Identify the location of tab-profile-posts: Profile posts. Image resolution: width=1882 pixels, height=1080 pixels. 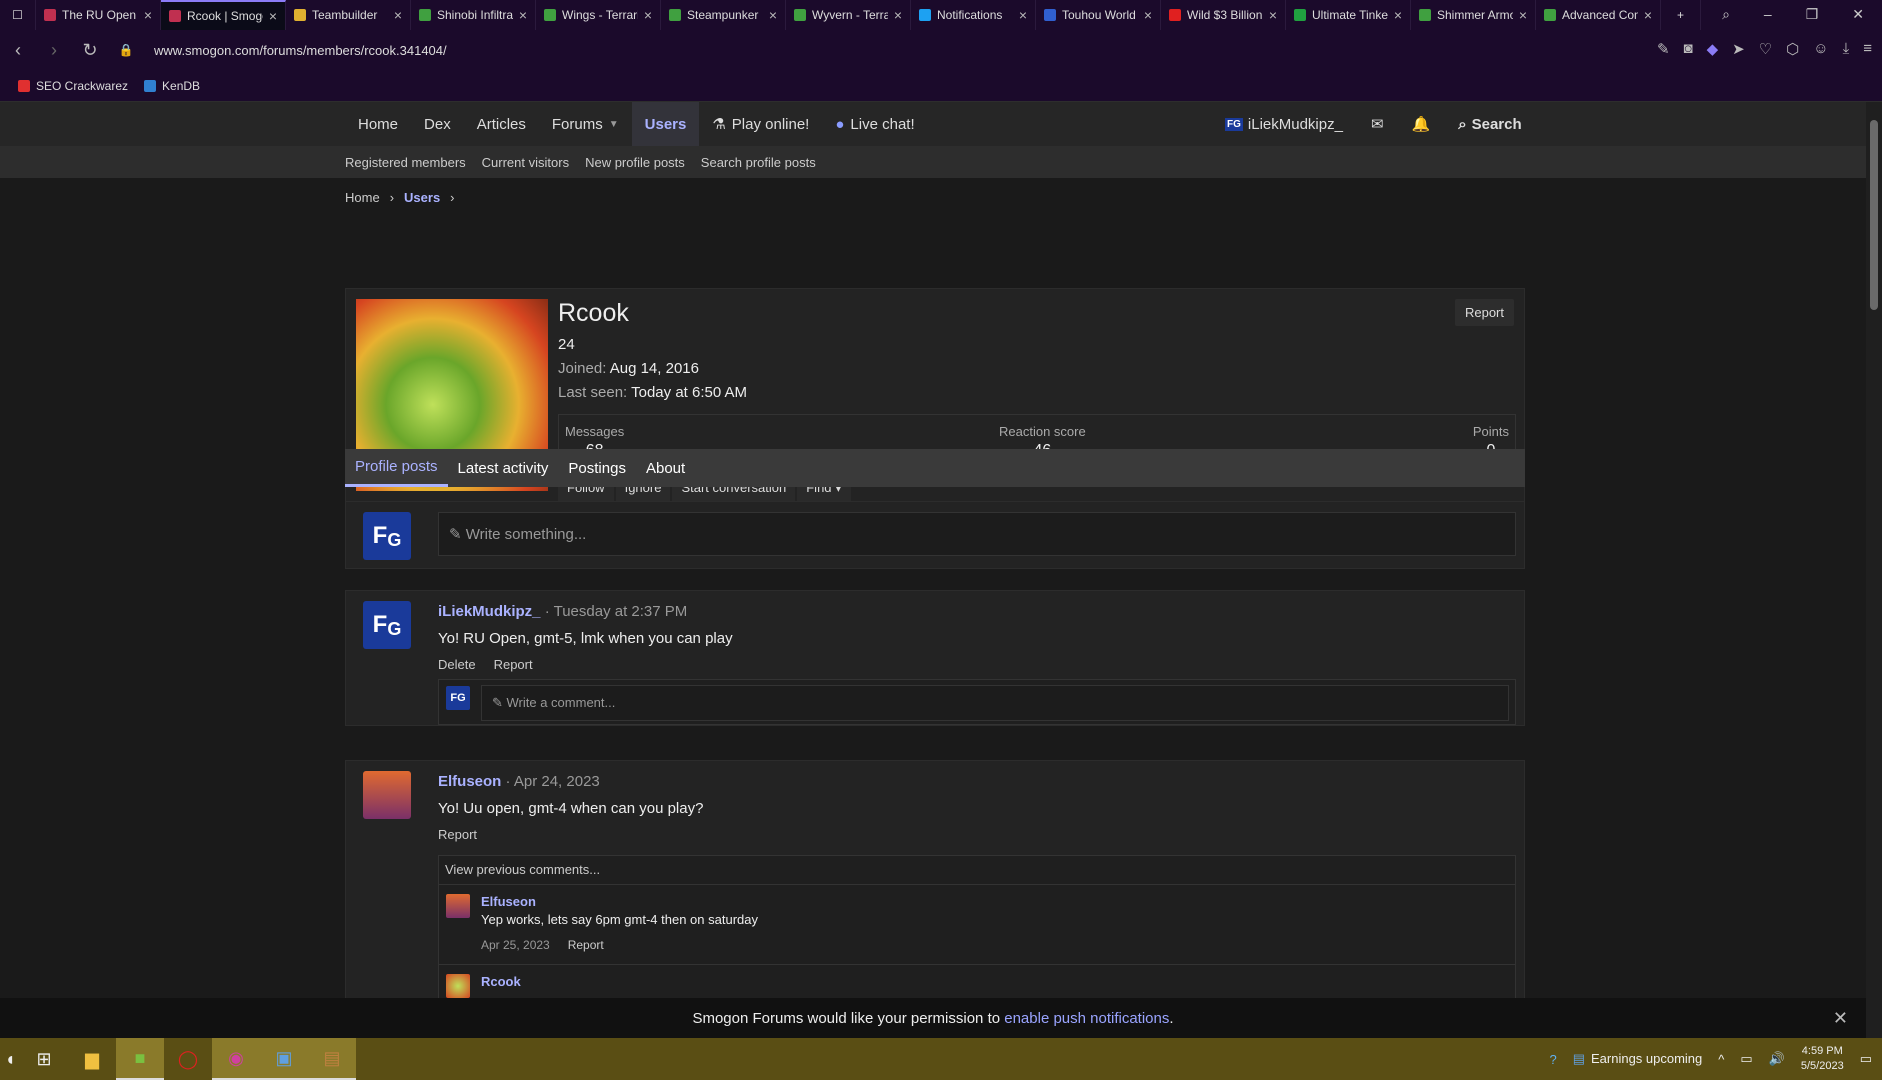
(396, 468).